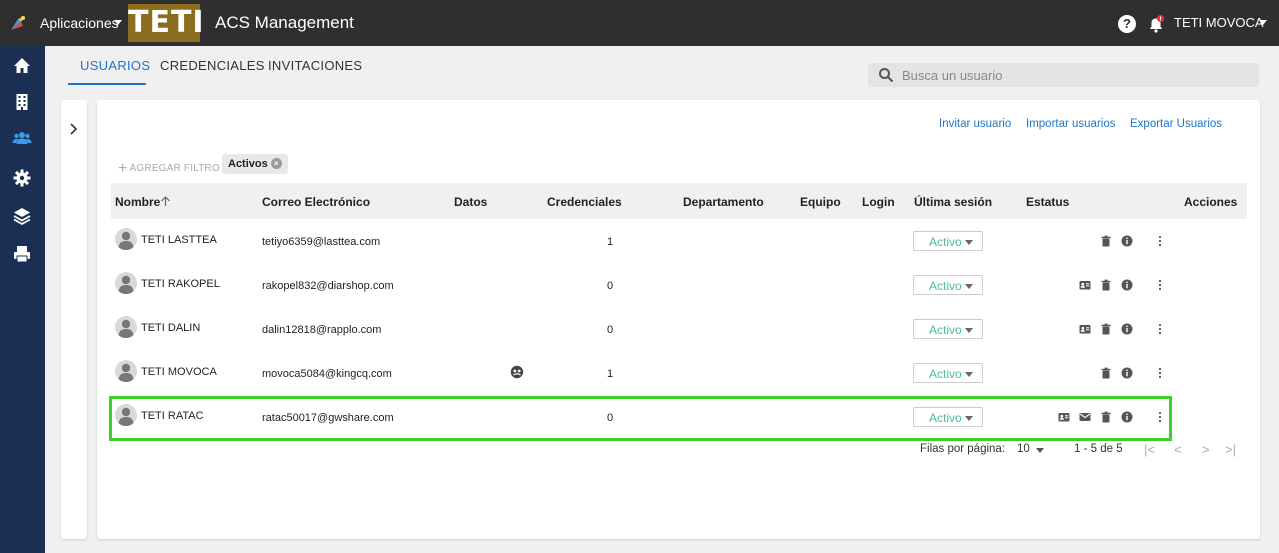 This screenshot has width=1279, height=553. I want to click on tab-credenciales: CREDENCIALES, so click(212, 65).